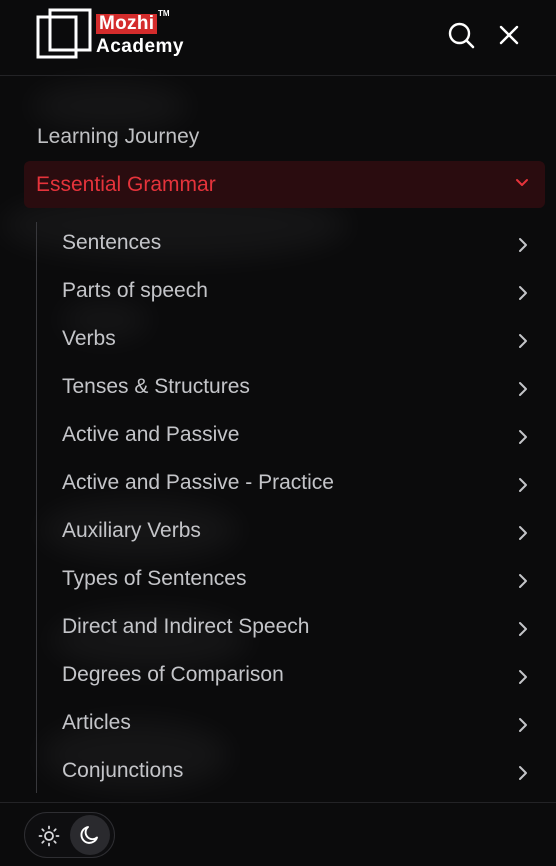 The width and height of the screenshot is (556, 866). I want to click on submenu-item-label: Articles, so click(96, 722).